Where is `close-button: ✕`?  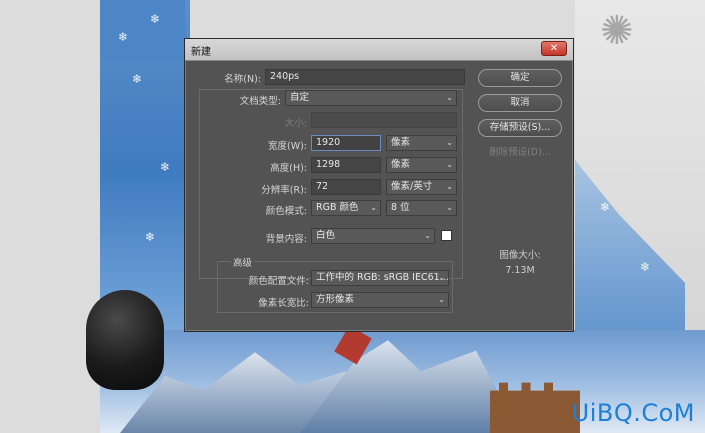 close-button: ✕ is located at coordinates (554, 48).